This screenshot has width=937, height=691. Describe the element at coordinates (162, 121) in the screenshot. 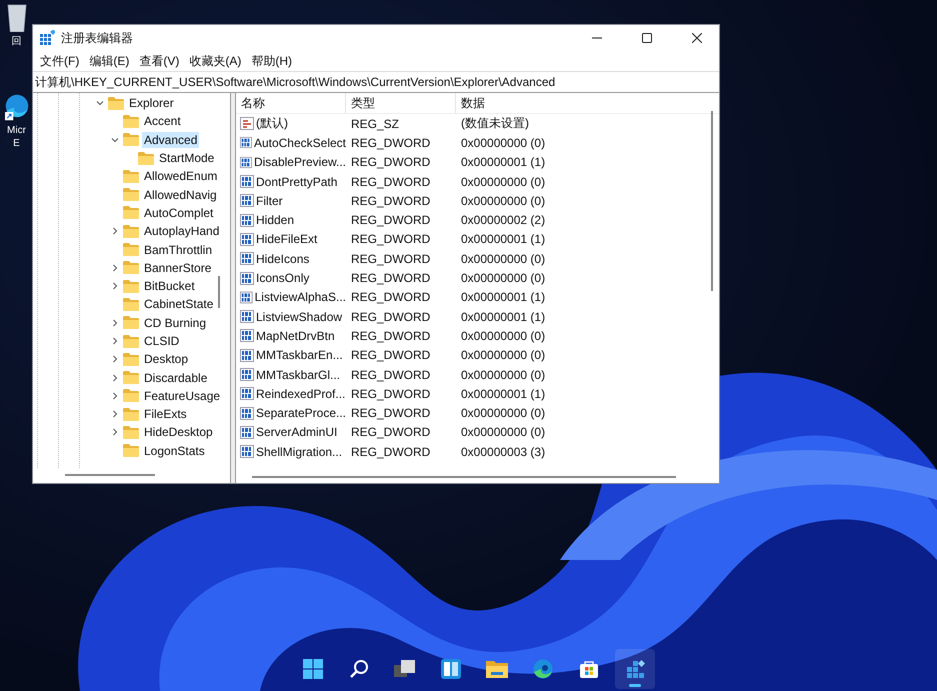

I see `tree-item: Accent` at that location.